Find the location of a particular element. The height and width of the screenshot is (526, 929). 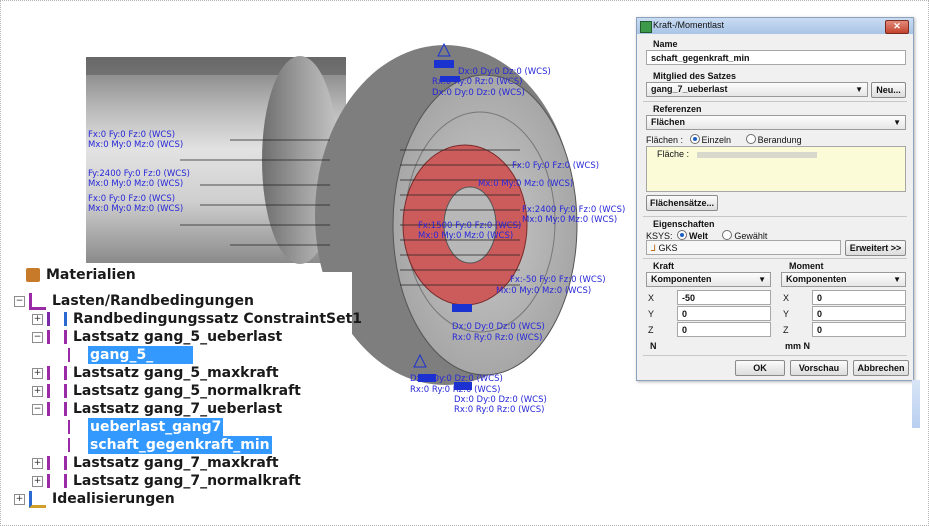

preview-button: Vorschau is located at coordinates (819, 368).